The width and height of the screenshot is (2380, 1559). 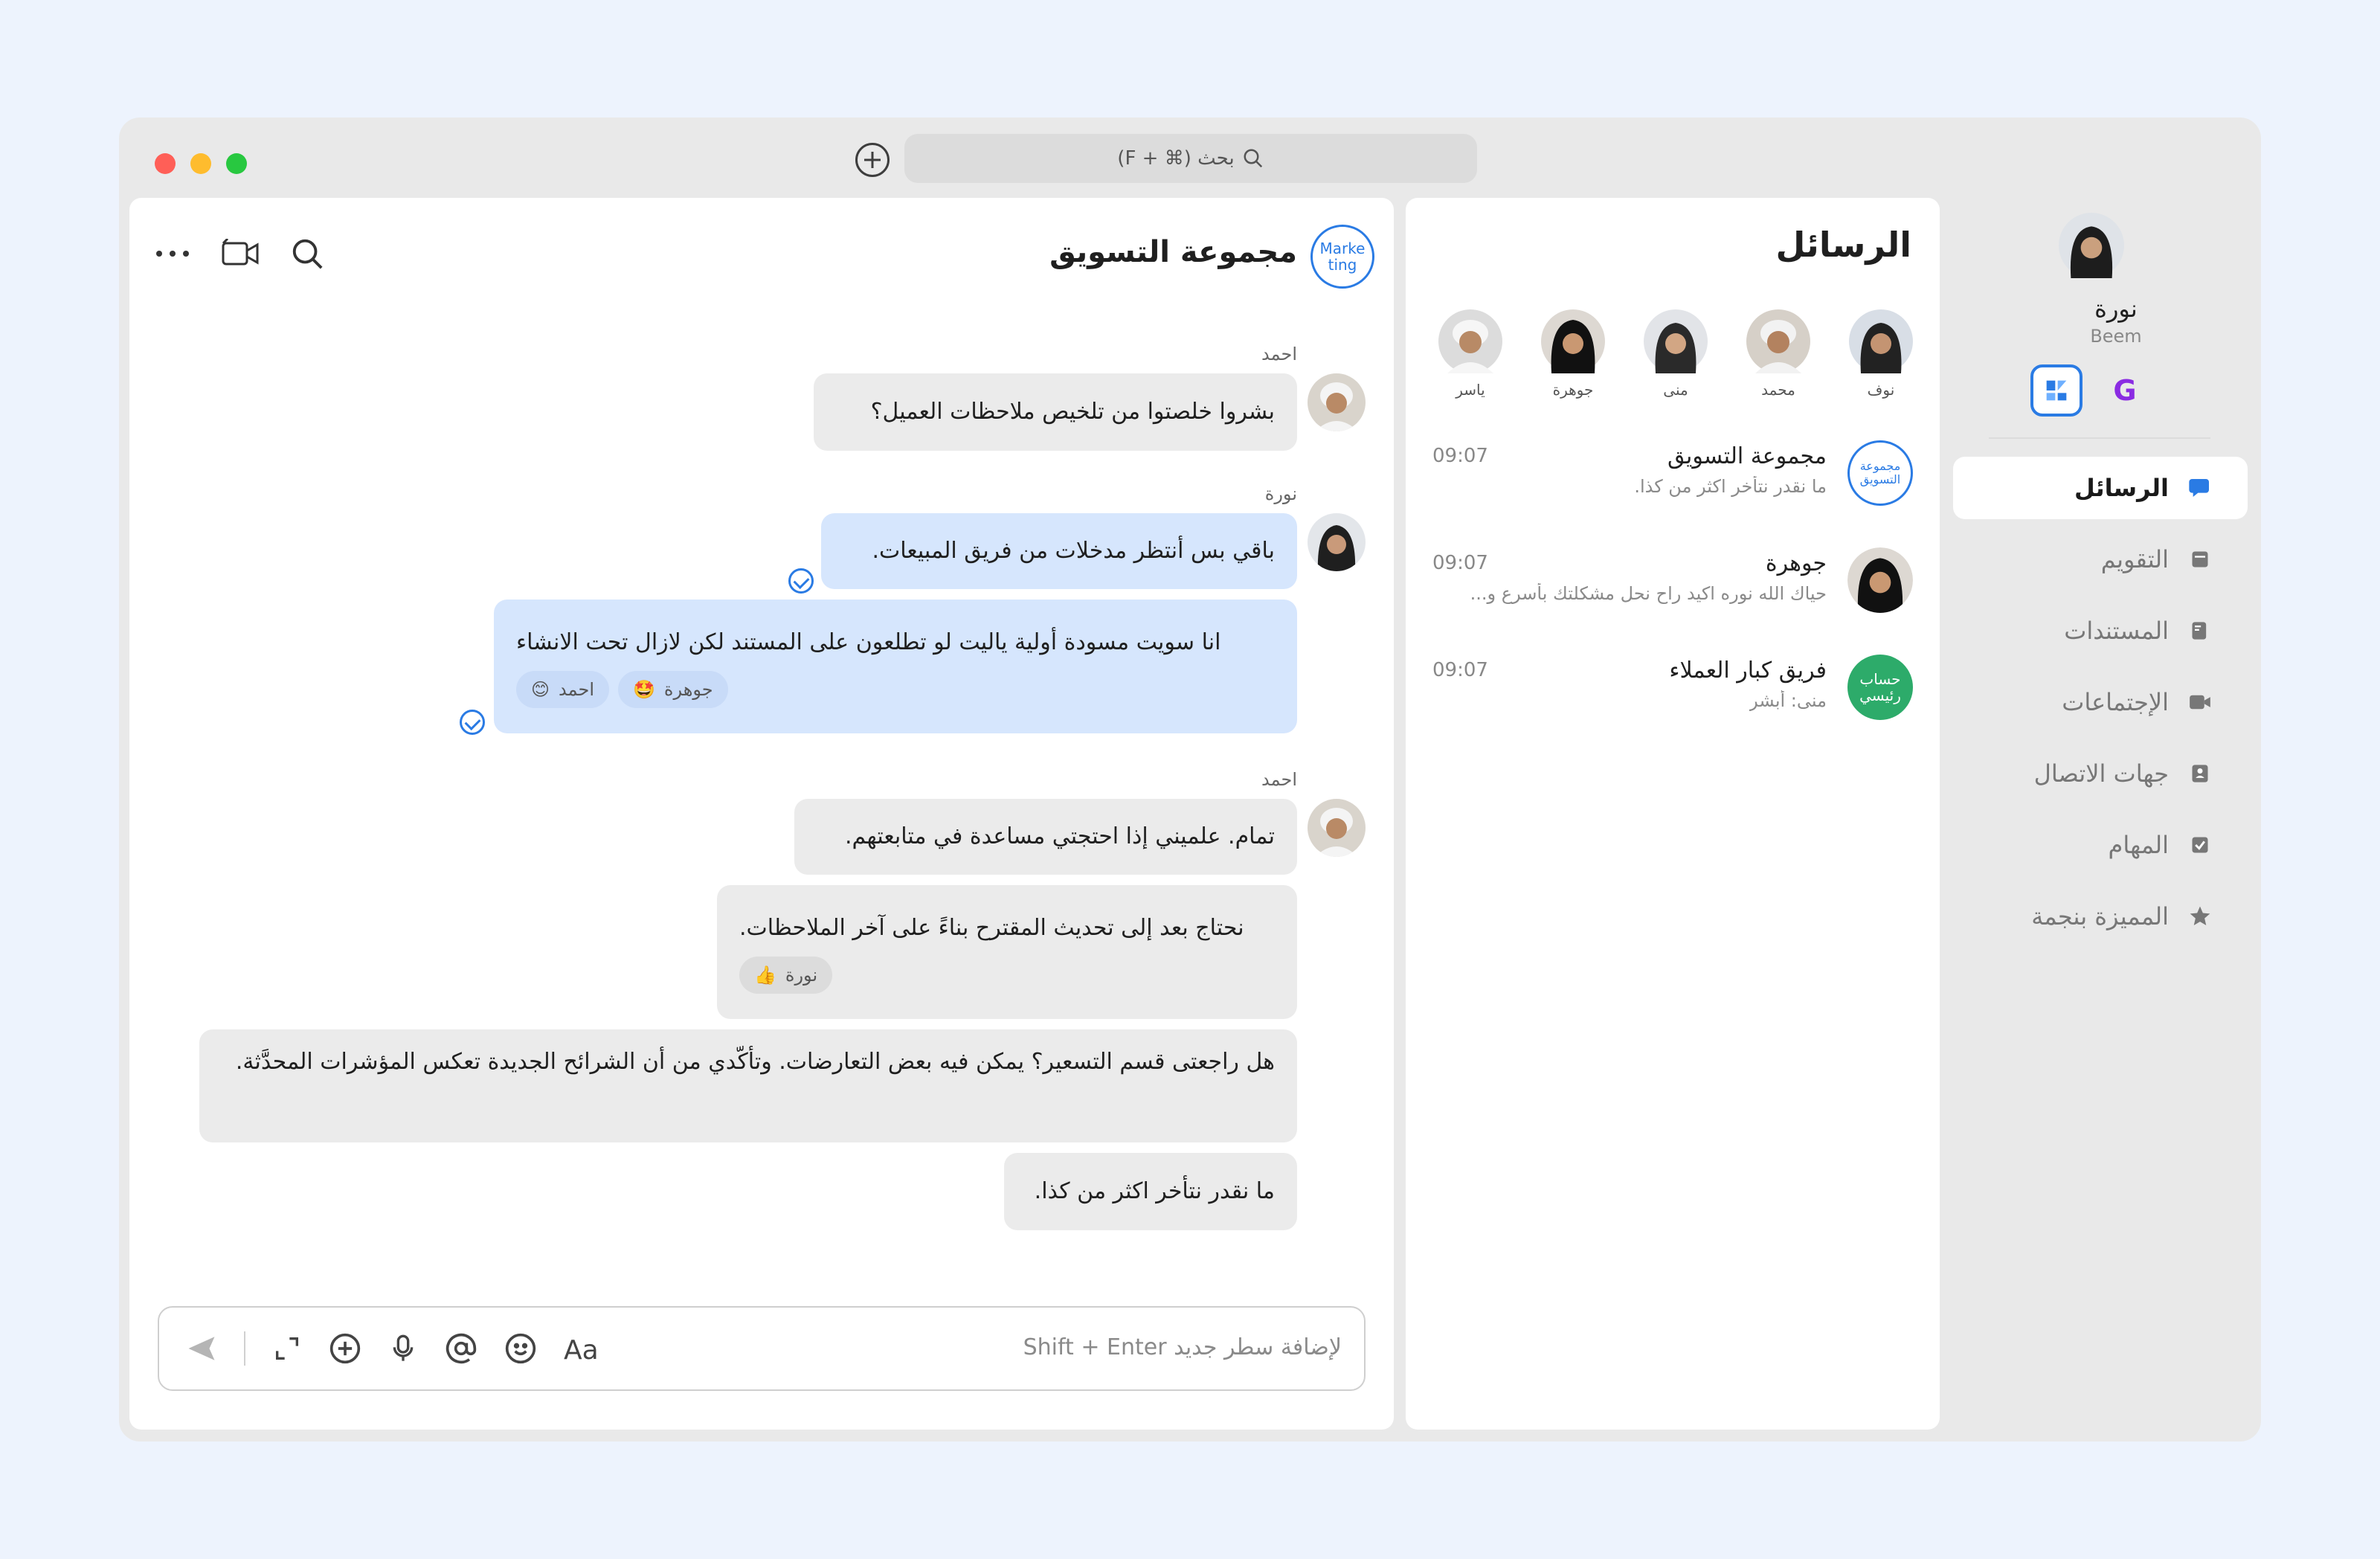 What do you see at coordinates (765, 975) in the screenshot?
I see `reaction-emoji: 👍` at bounding box center [765, 975].